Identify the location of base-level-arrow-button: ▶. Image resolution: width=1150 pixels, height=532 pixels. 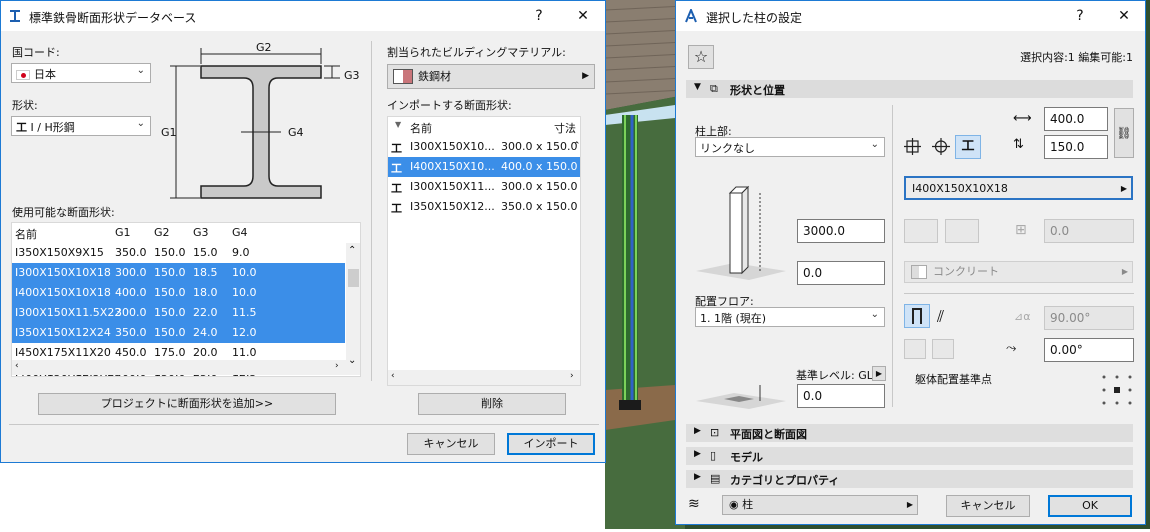
(879, 373).